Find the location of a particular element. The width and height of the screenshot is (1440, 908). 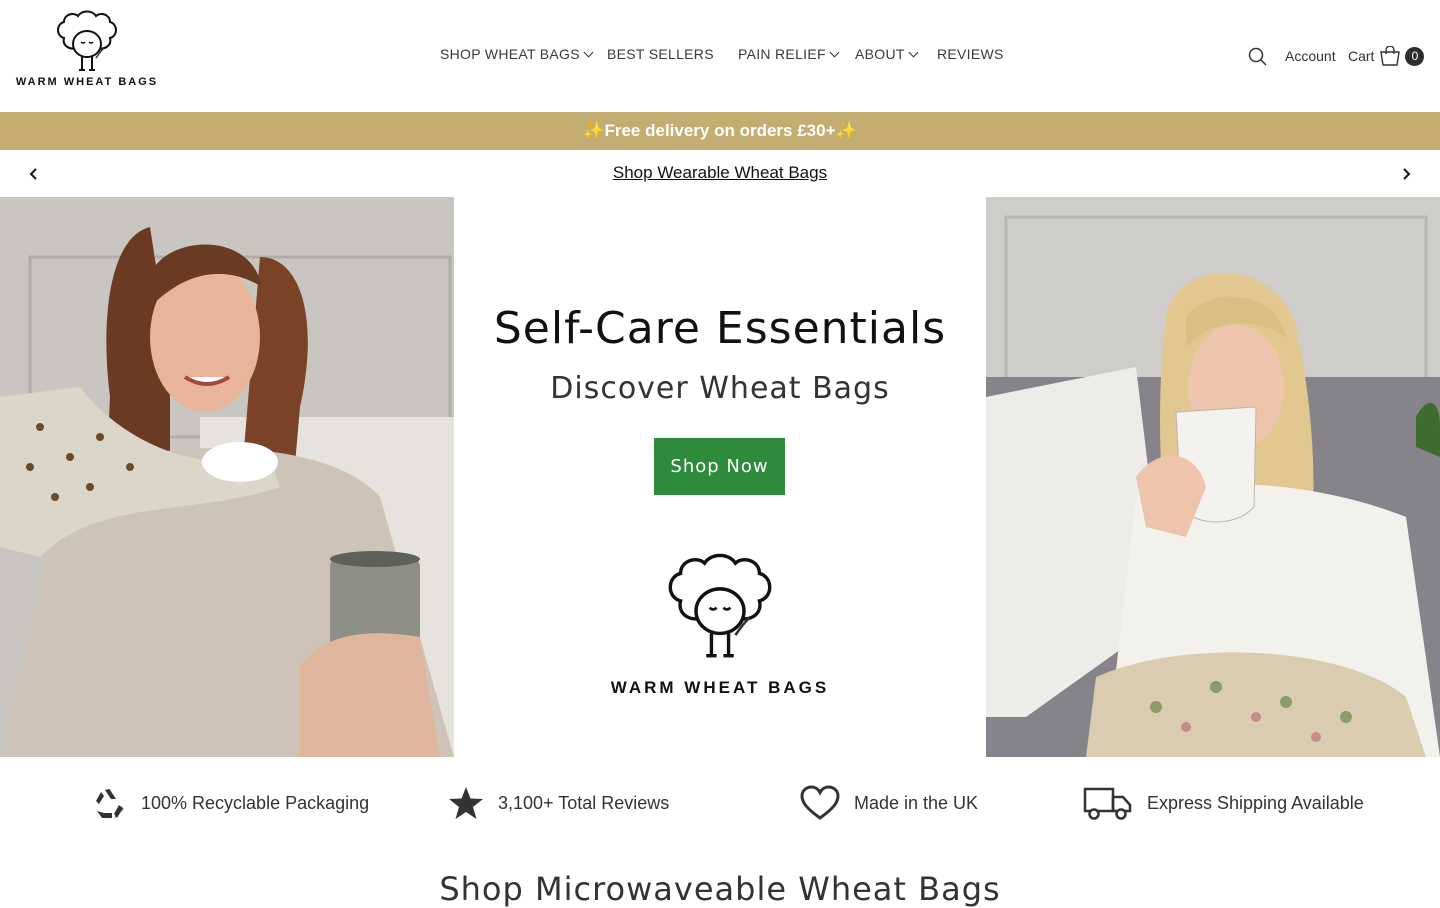

promo-bar: ✨Free delivery on orders £30+✨ is located at coordinates (720, 131).